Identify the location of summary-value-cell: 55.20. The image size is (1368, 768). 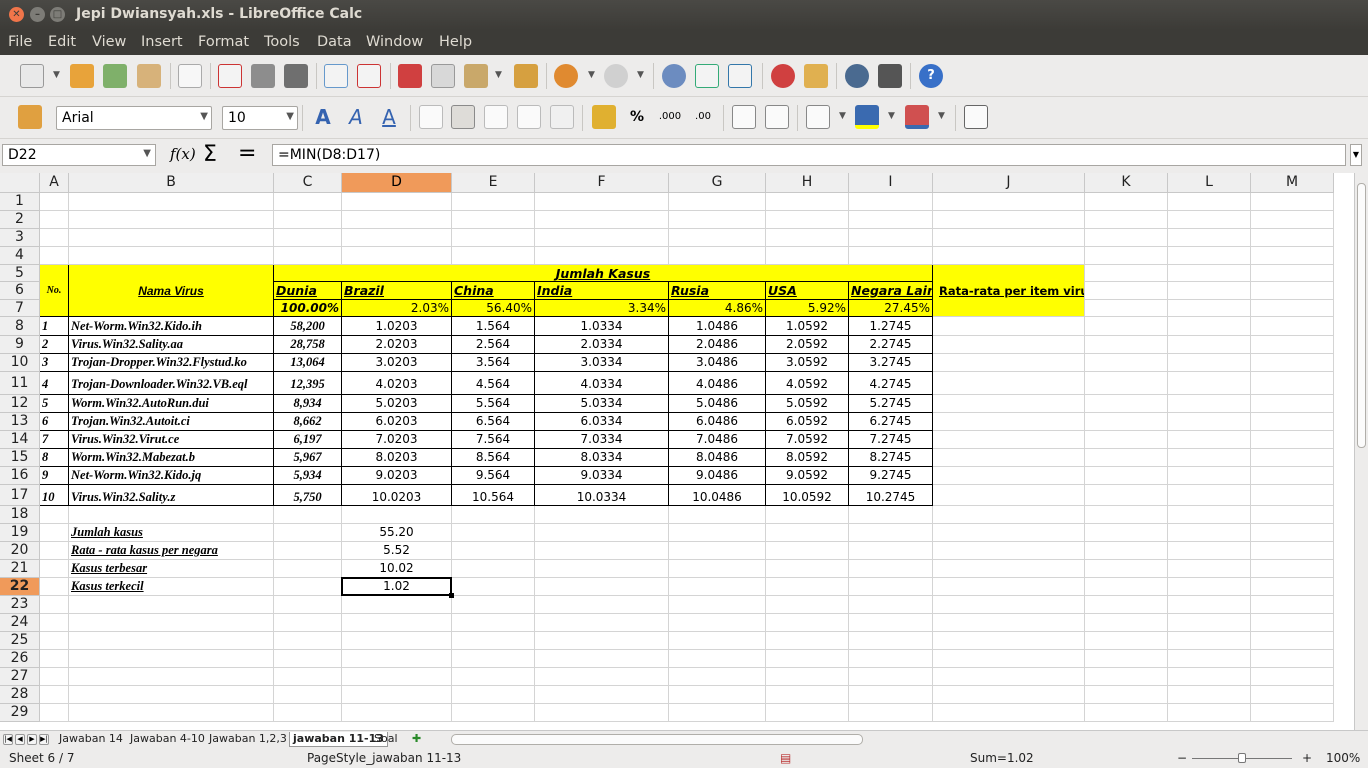
(397, 533).